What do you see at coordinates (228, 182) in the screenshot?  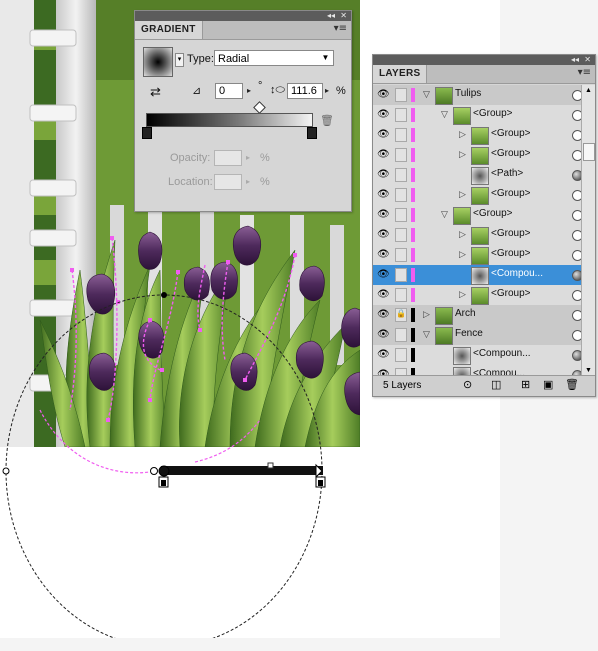 I see `location-input` at bounding box center [228, 182].